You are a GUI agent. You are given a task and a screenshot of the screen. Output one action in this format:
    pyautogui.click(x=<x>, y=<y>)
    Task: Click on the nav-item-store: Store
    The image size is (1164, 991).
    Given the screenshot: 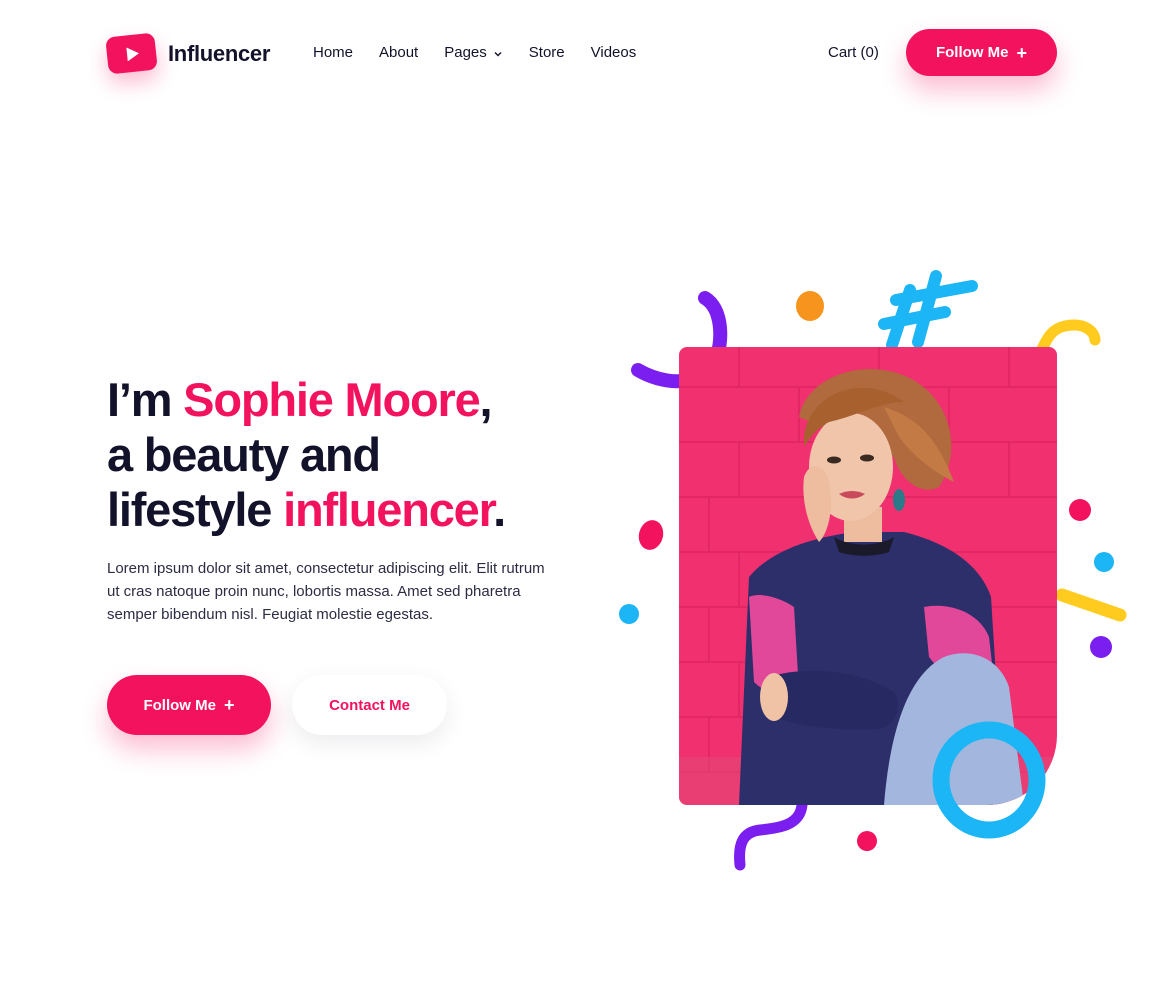 What is the action you would take?
    pyautogui.click(x=547, y=53)
    